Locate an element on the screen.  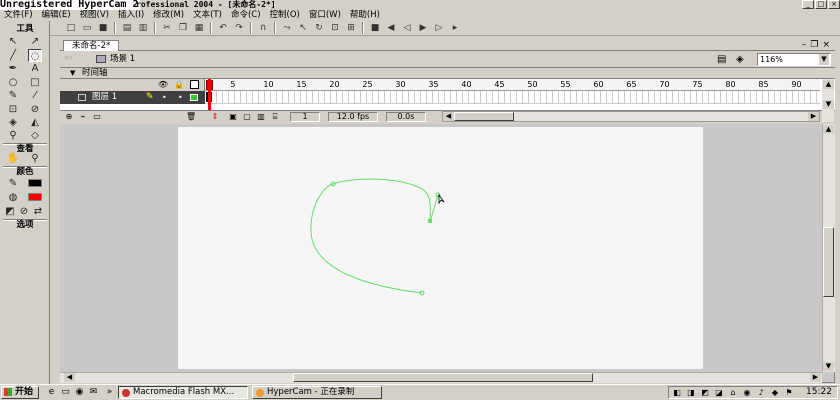
show-hide-eye-icon: 👁 is located at coordinates (163, 84).